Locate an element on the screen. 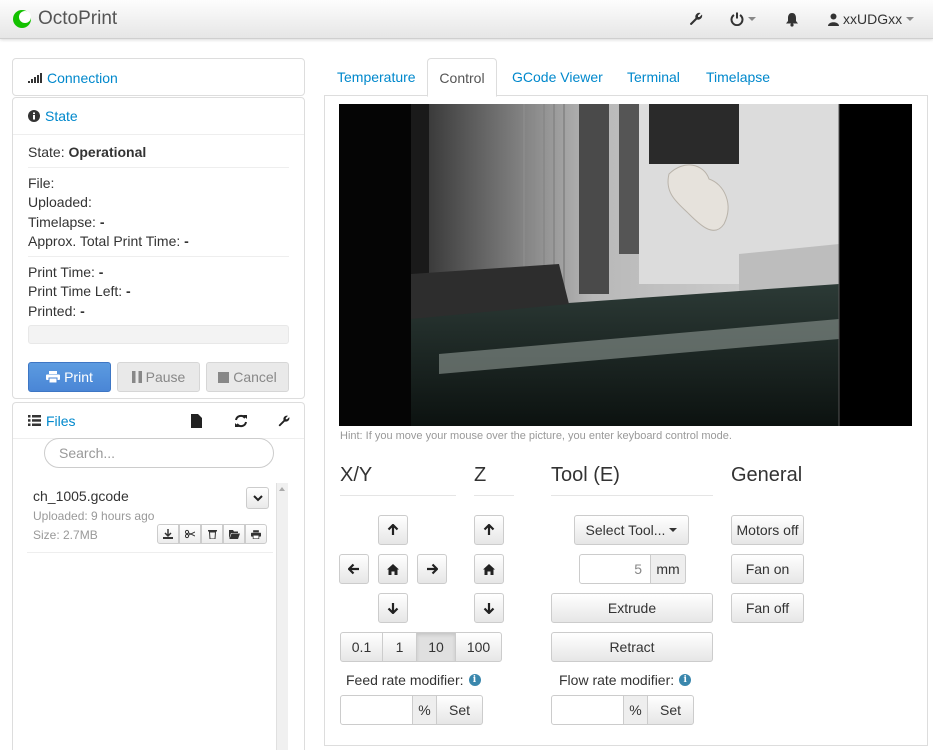  brand: OctoPrint is located at coordinates (64, 19).